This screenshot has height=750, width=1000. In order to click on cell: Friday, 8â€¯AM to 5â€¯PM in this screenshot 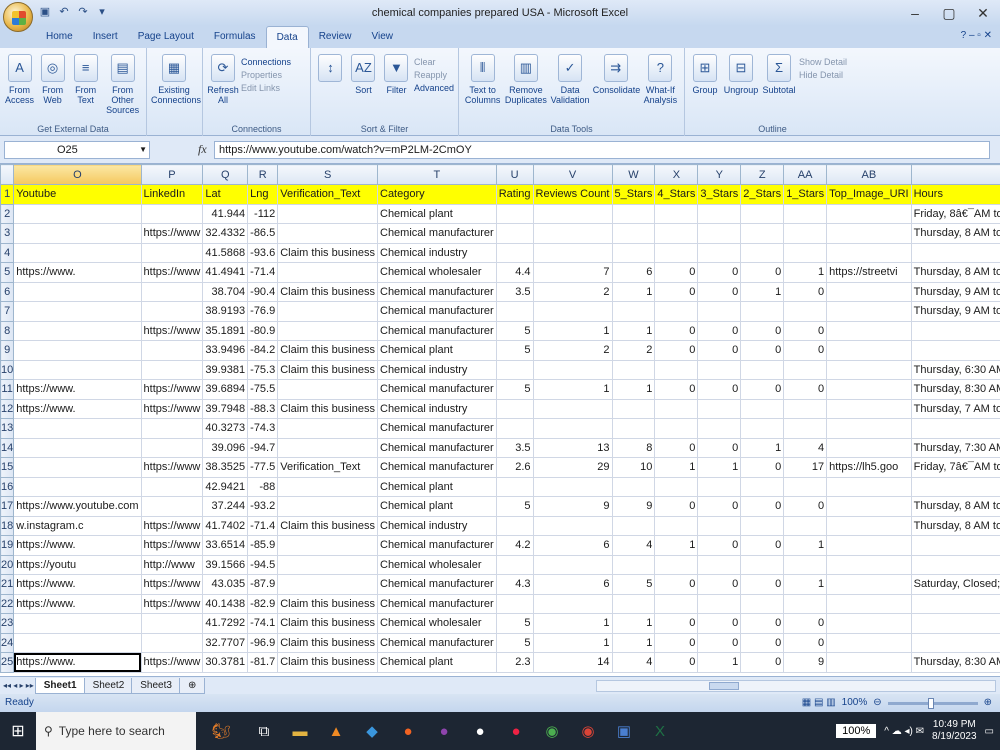, I will do `click(955, 213)`.